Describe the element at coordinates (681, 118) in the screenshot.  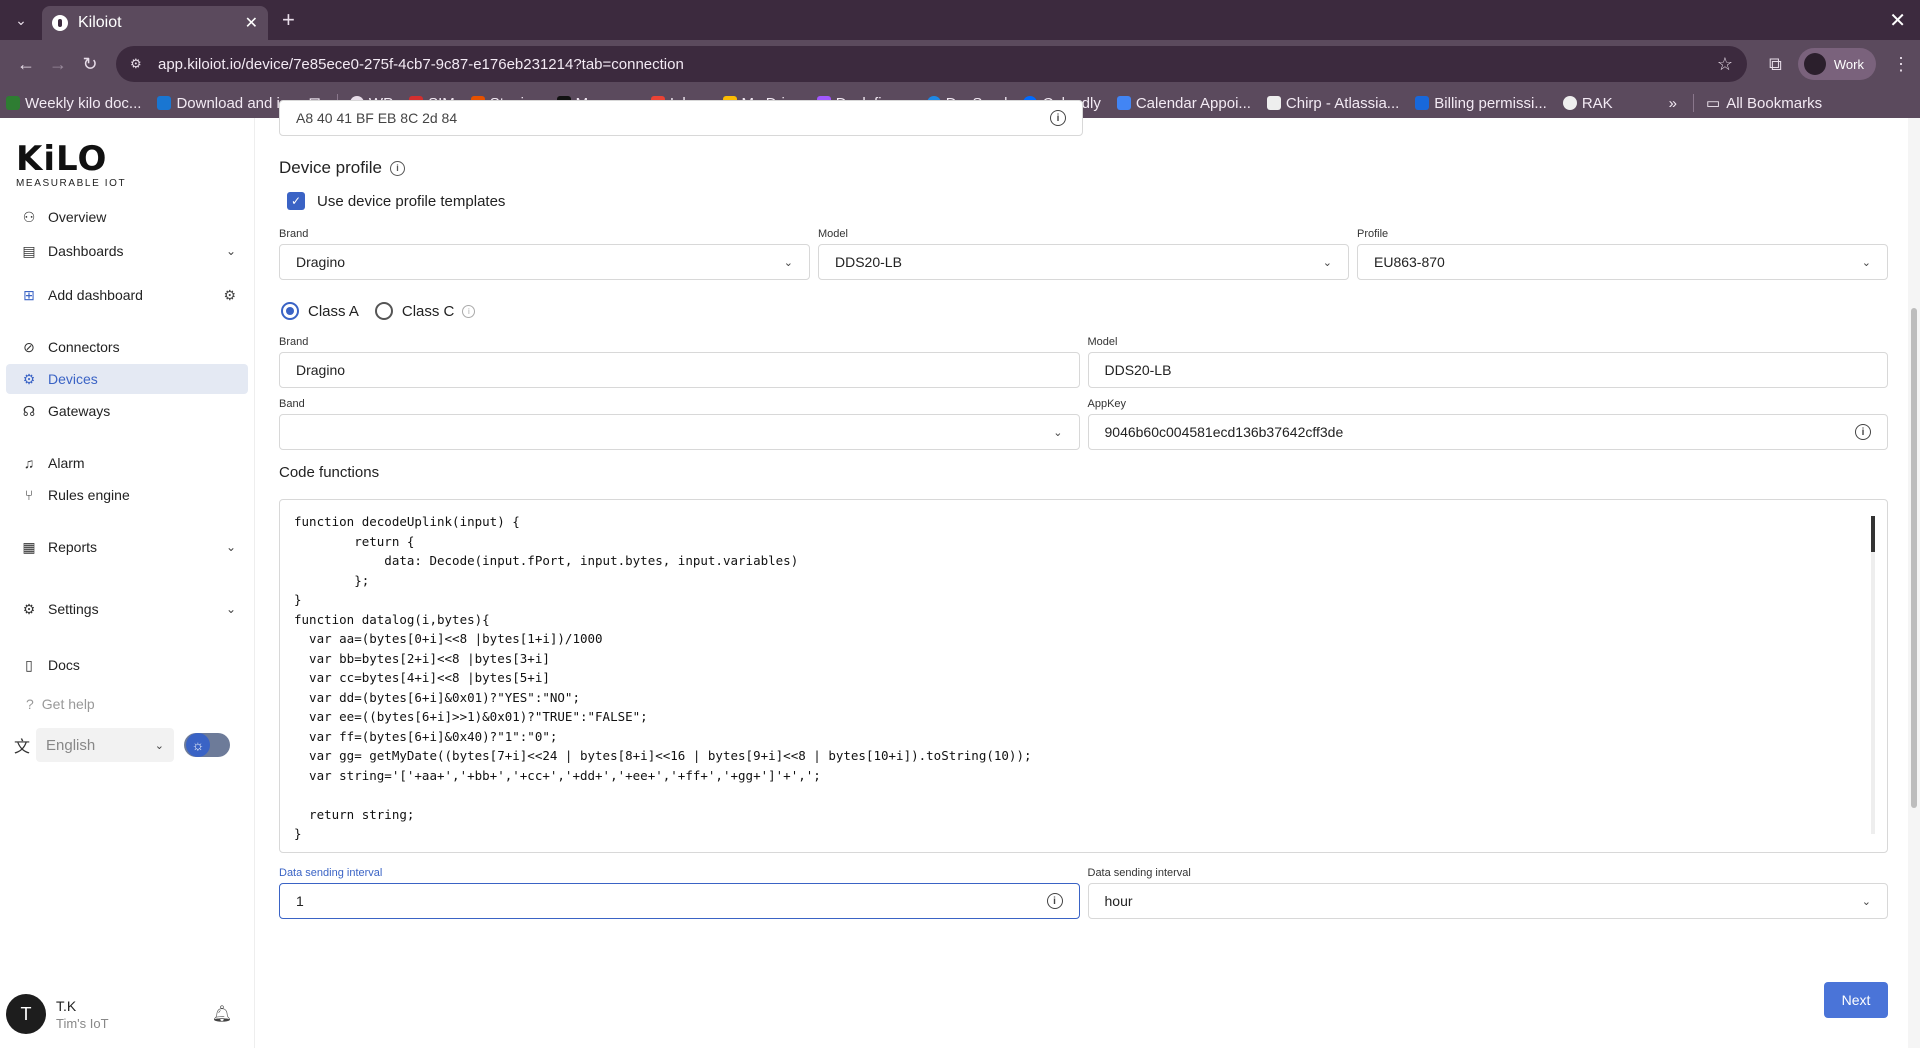
I see `device-eui-field: A8 40 41 BF EB 8C 2d 84 i` at that location.